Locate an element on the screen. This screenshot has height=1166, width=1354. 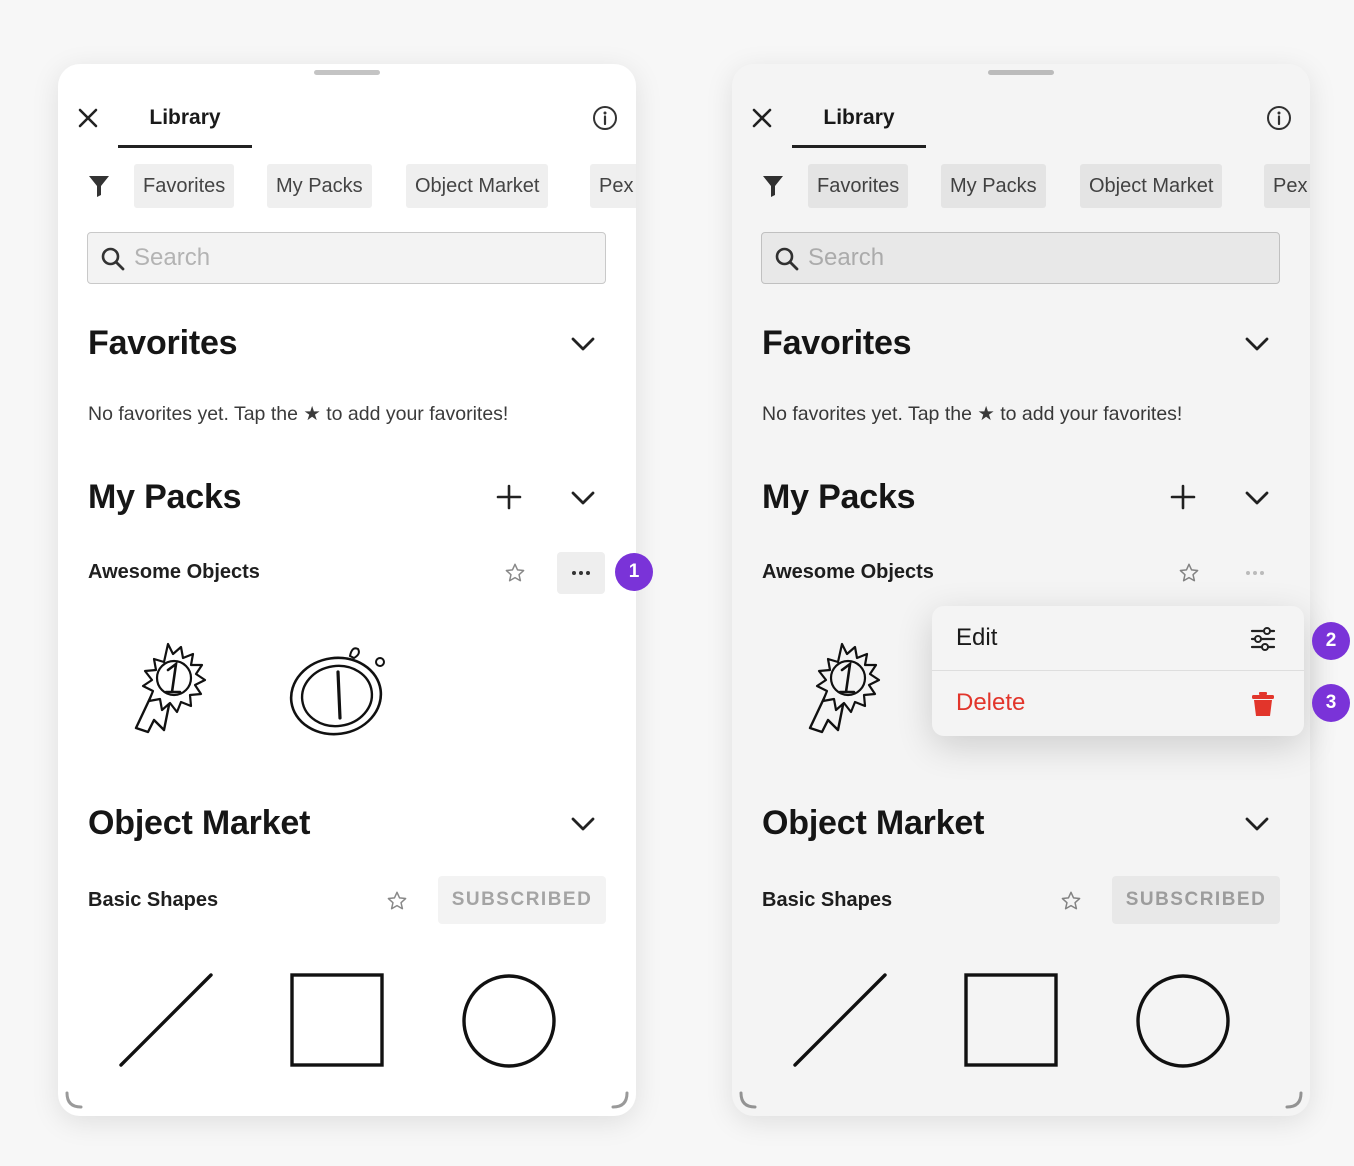
sliders-icon is located at coordinates (1263, 639).